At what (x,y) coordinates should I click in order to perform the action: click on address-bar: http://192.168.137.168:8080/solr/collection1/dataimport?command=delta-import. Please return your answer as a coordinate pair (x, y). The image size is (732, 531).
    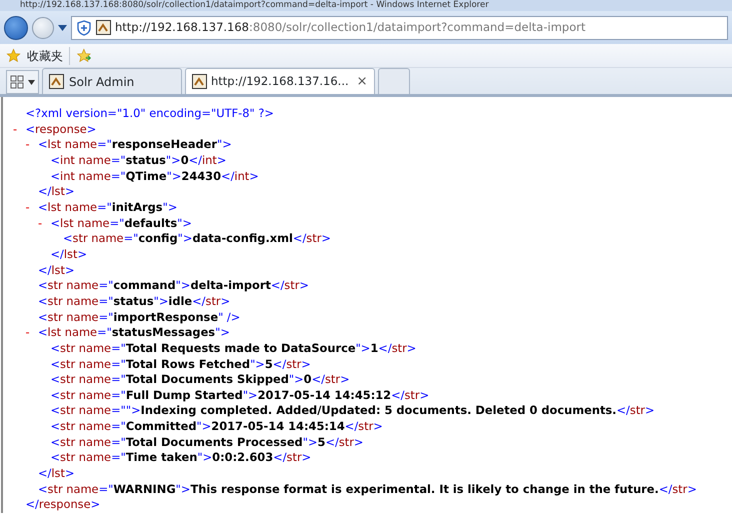
    Looking at the image, I should click on (399, 28).